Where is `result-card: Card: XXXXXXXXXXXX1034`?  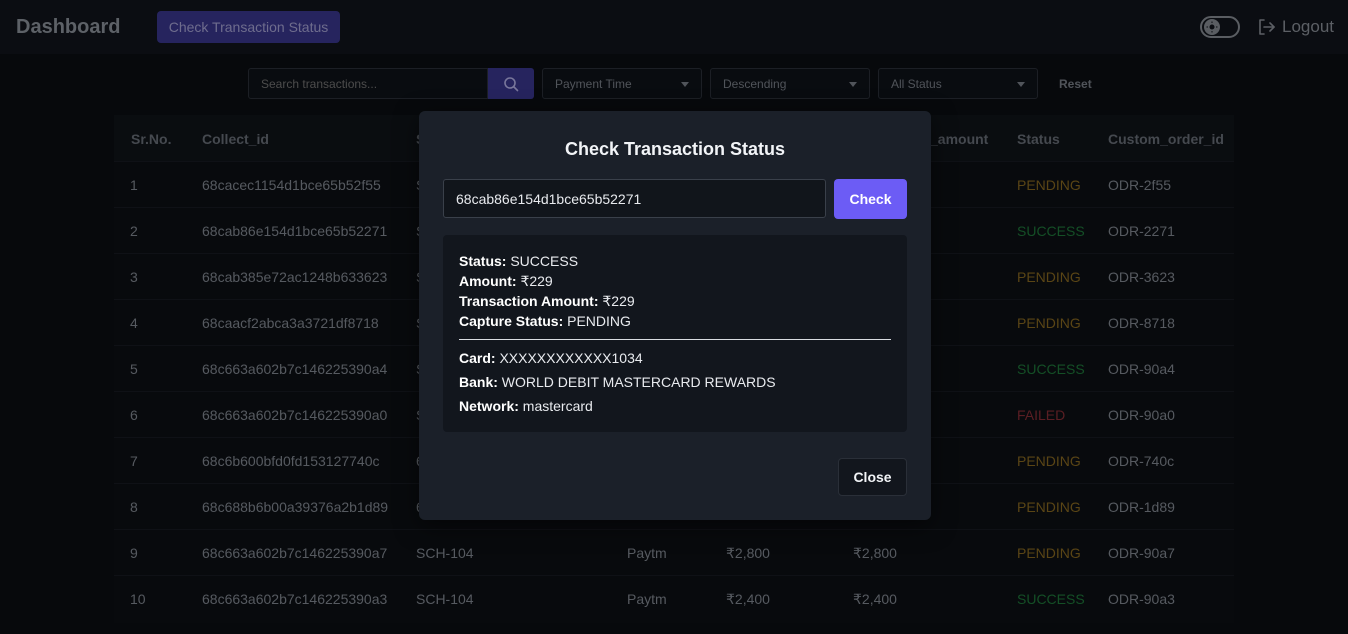
result-card: Card: XXXXXXXXXXXX1034 is located at coordinates (551, 358).